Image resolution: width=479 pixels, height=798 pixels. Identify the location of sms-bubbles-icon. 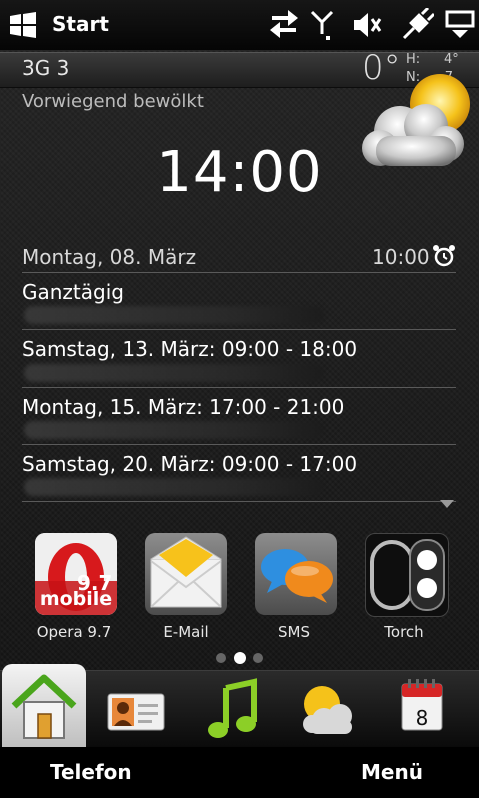
(297, 576).